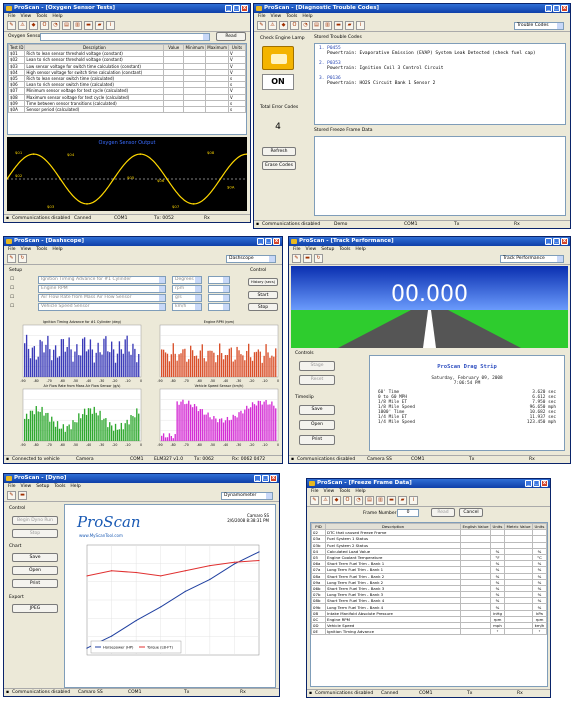  Describe the element at coordinates (141, 478) in the screenshot. I see `title-bar: ProScan - [Dyno] _ □ x` at that location.